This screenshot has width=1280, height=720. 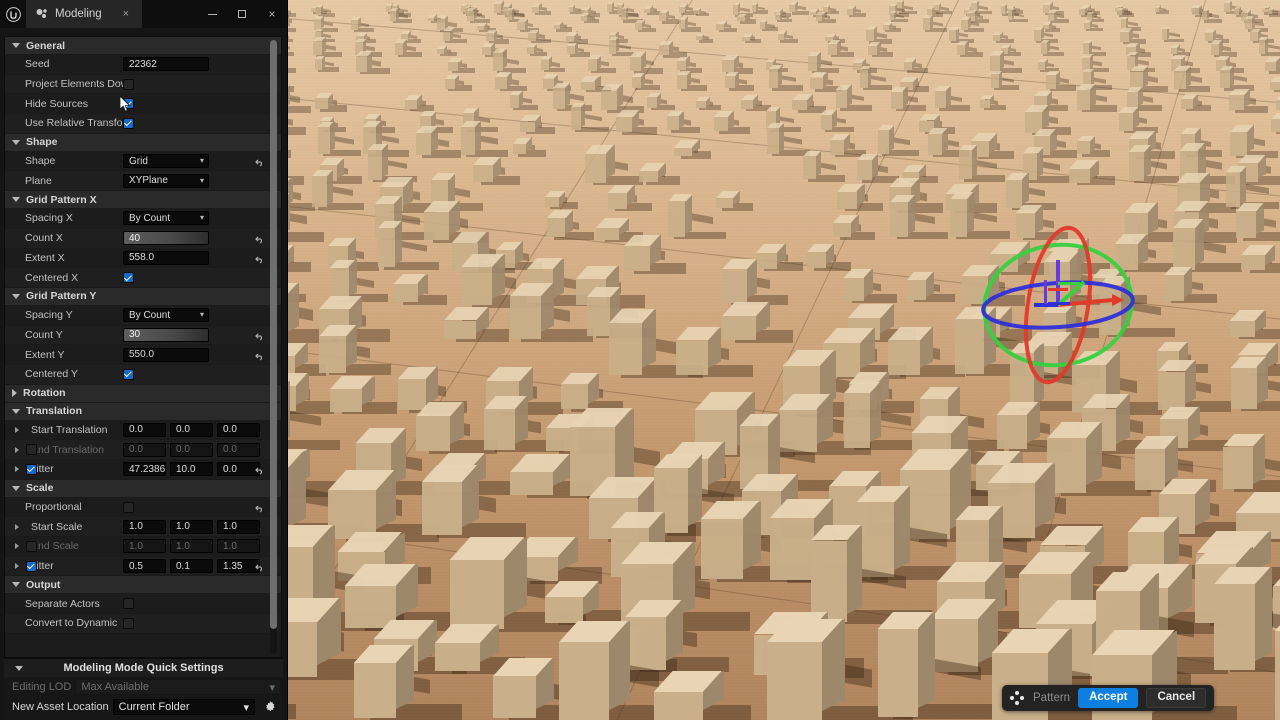 What do you see at coordinates (84, 14) in the screenshot?
I see `tab-modeling: Modeling ×` at bounding box center [84, 14].